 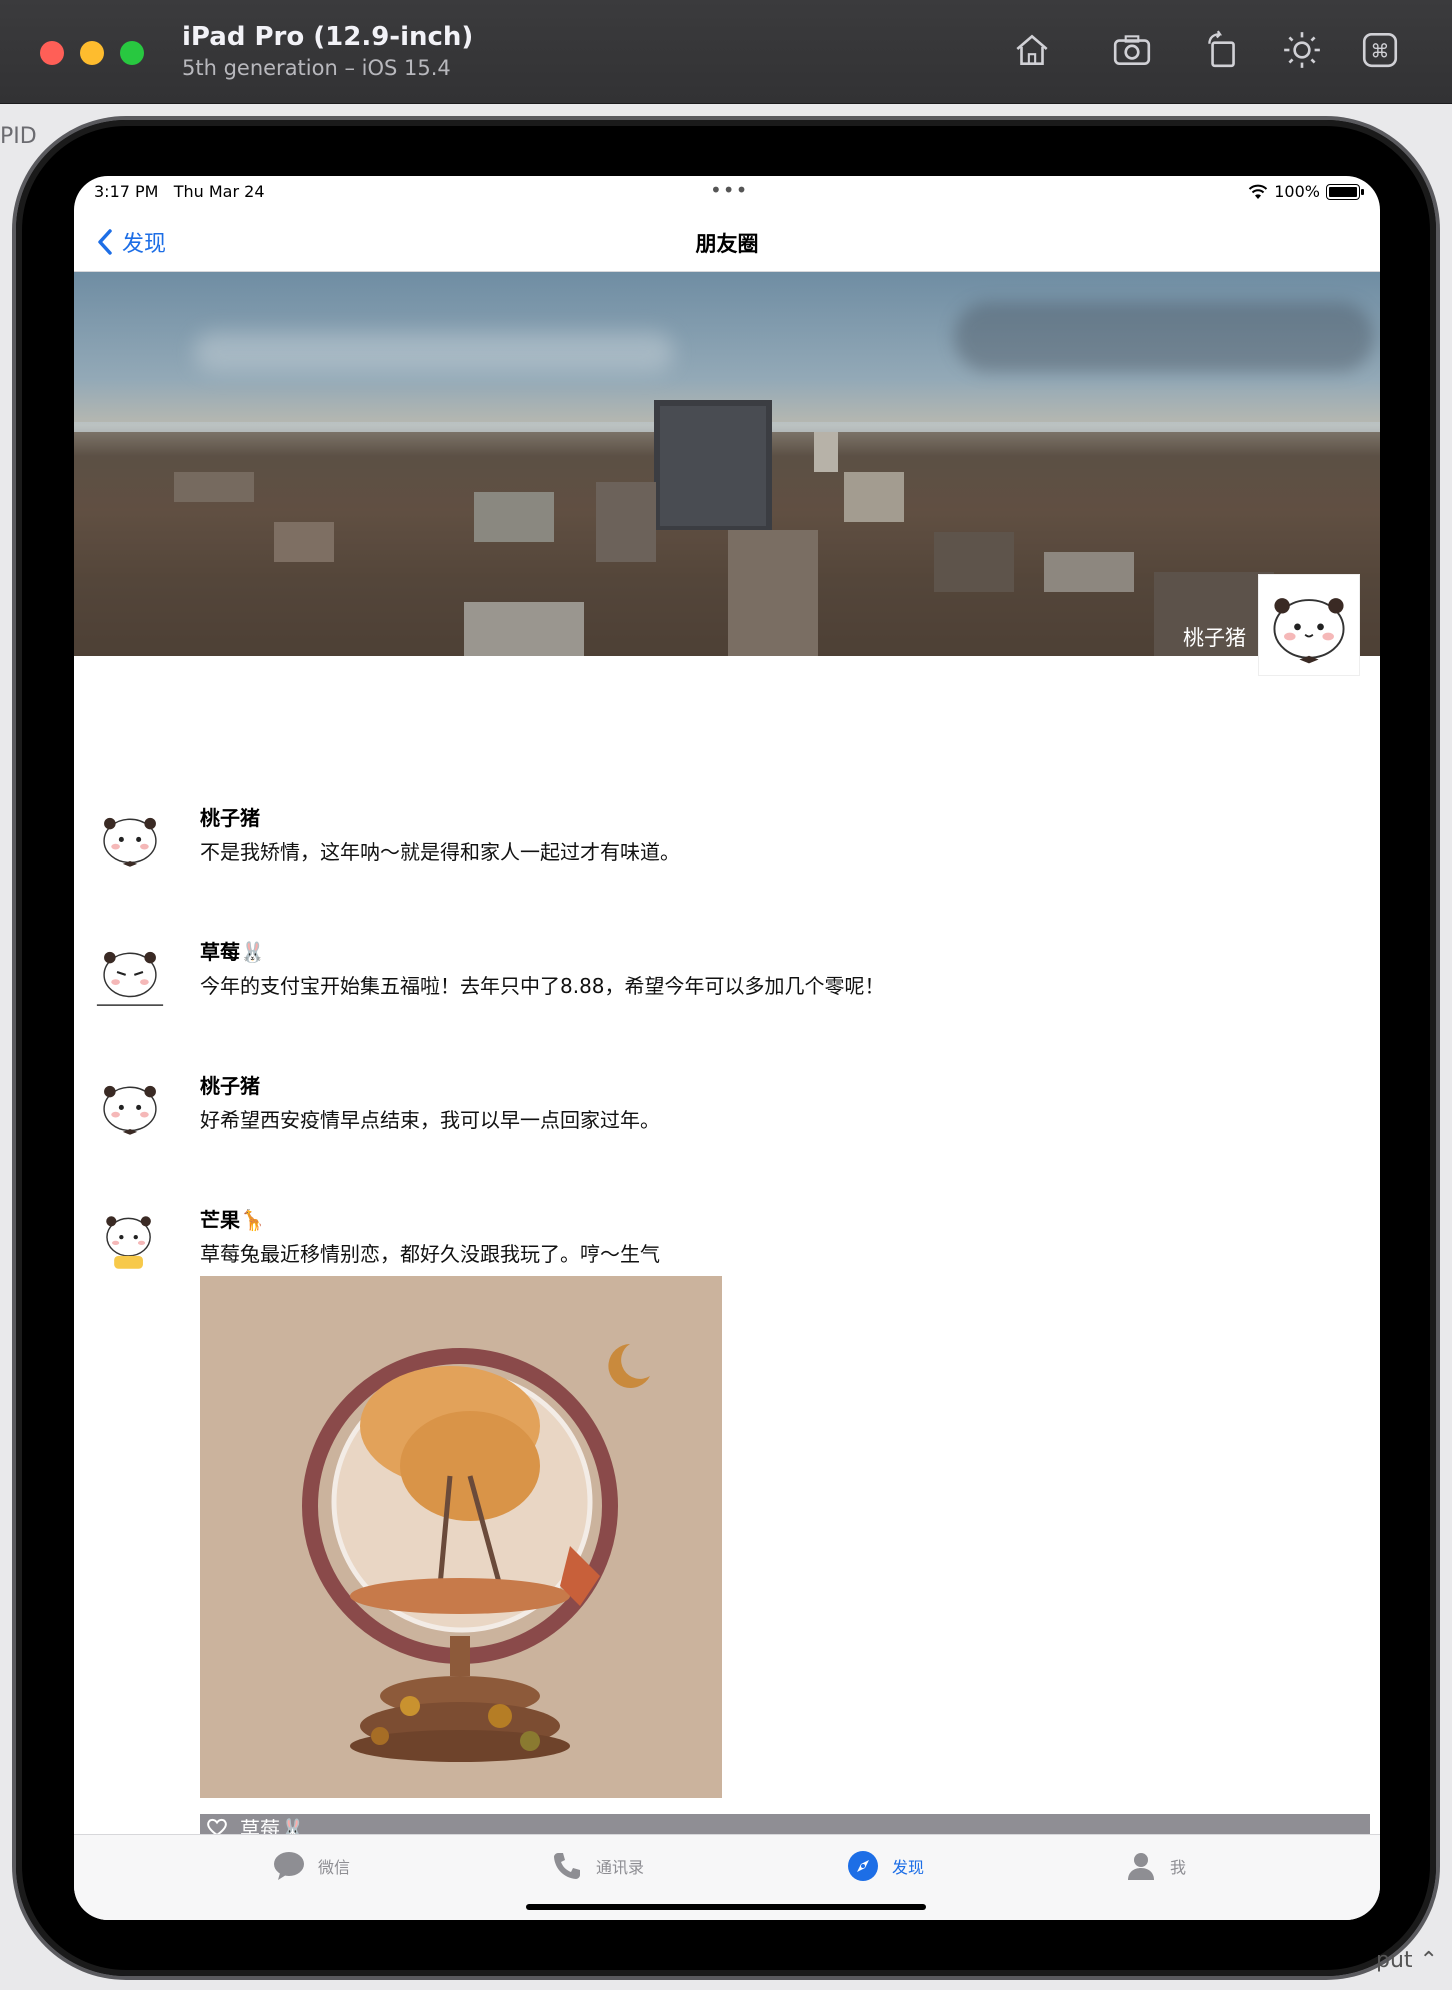 I want to click on zoom-window-button, so click(x=132, y=53).